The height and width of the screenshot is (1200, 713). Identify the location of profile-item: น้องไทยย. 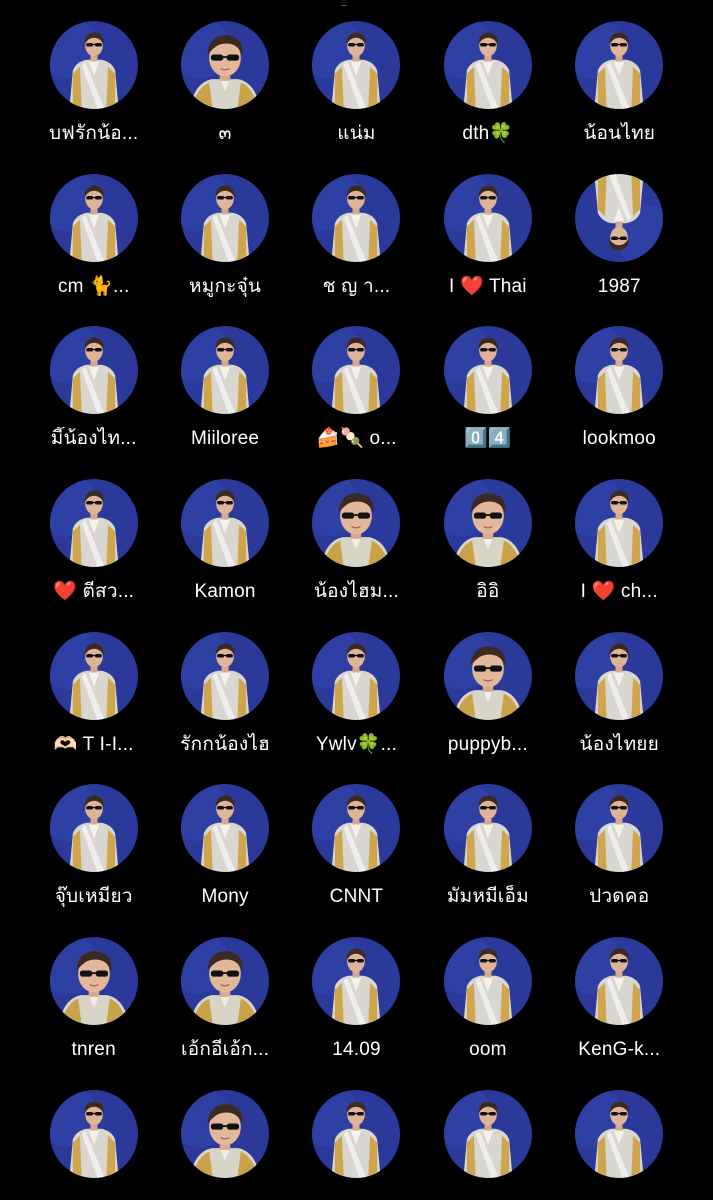
(619, 708).